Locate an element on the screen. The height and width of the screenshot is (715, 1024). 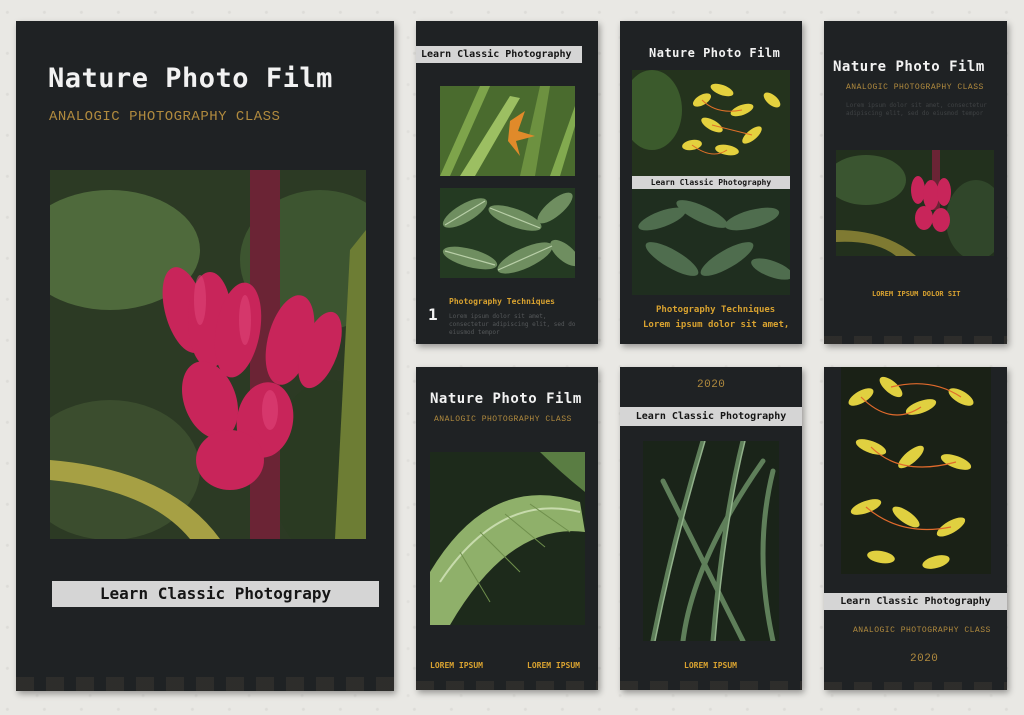
striped-leaves-photo is located at coordinates (507, 233).